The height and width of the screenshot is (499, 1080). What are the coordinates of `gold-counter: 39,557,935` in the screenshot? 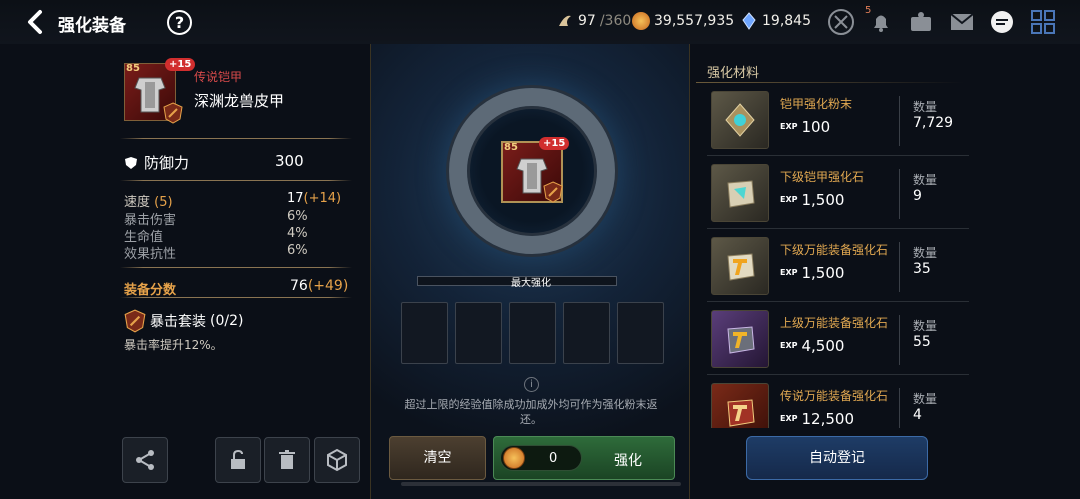 It's located at (683, 21).